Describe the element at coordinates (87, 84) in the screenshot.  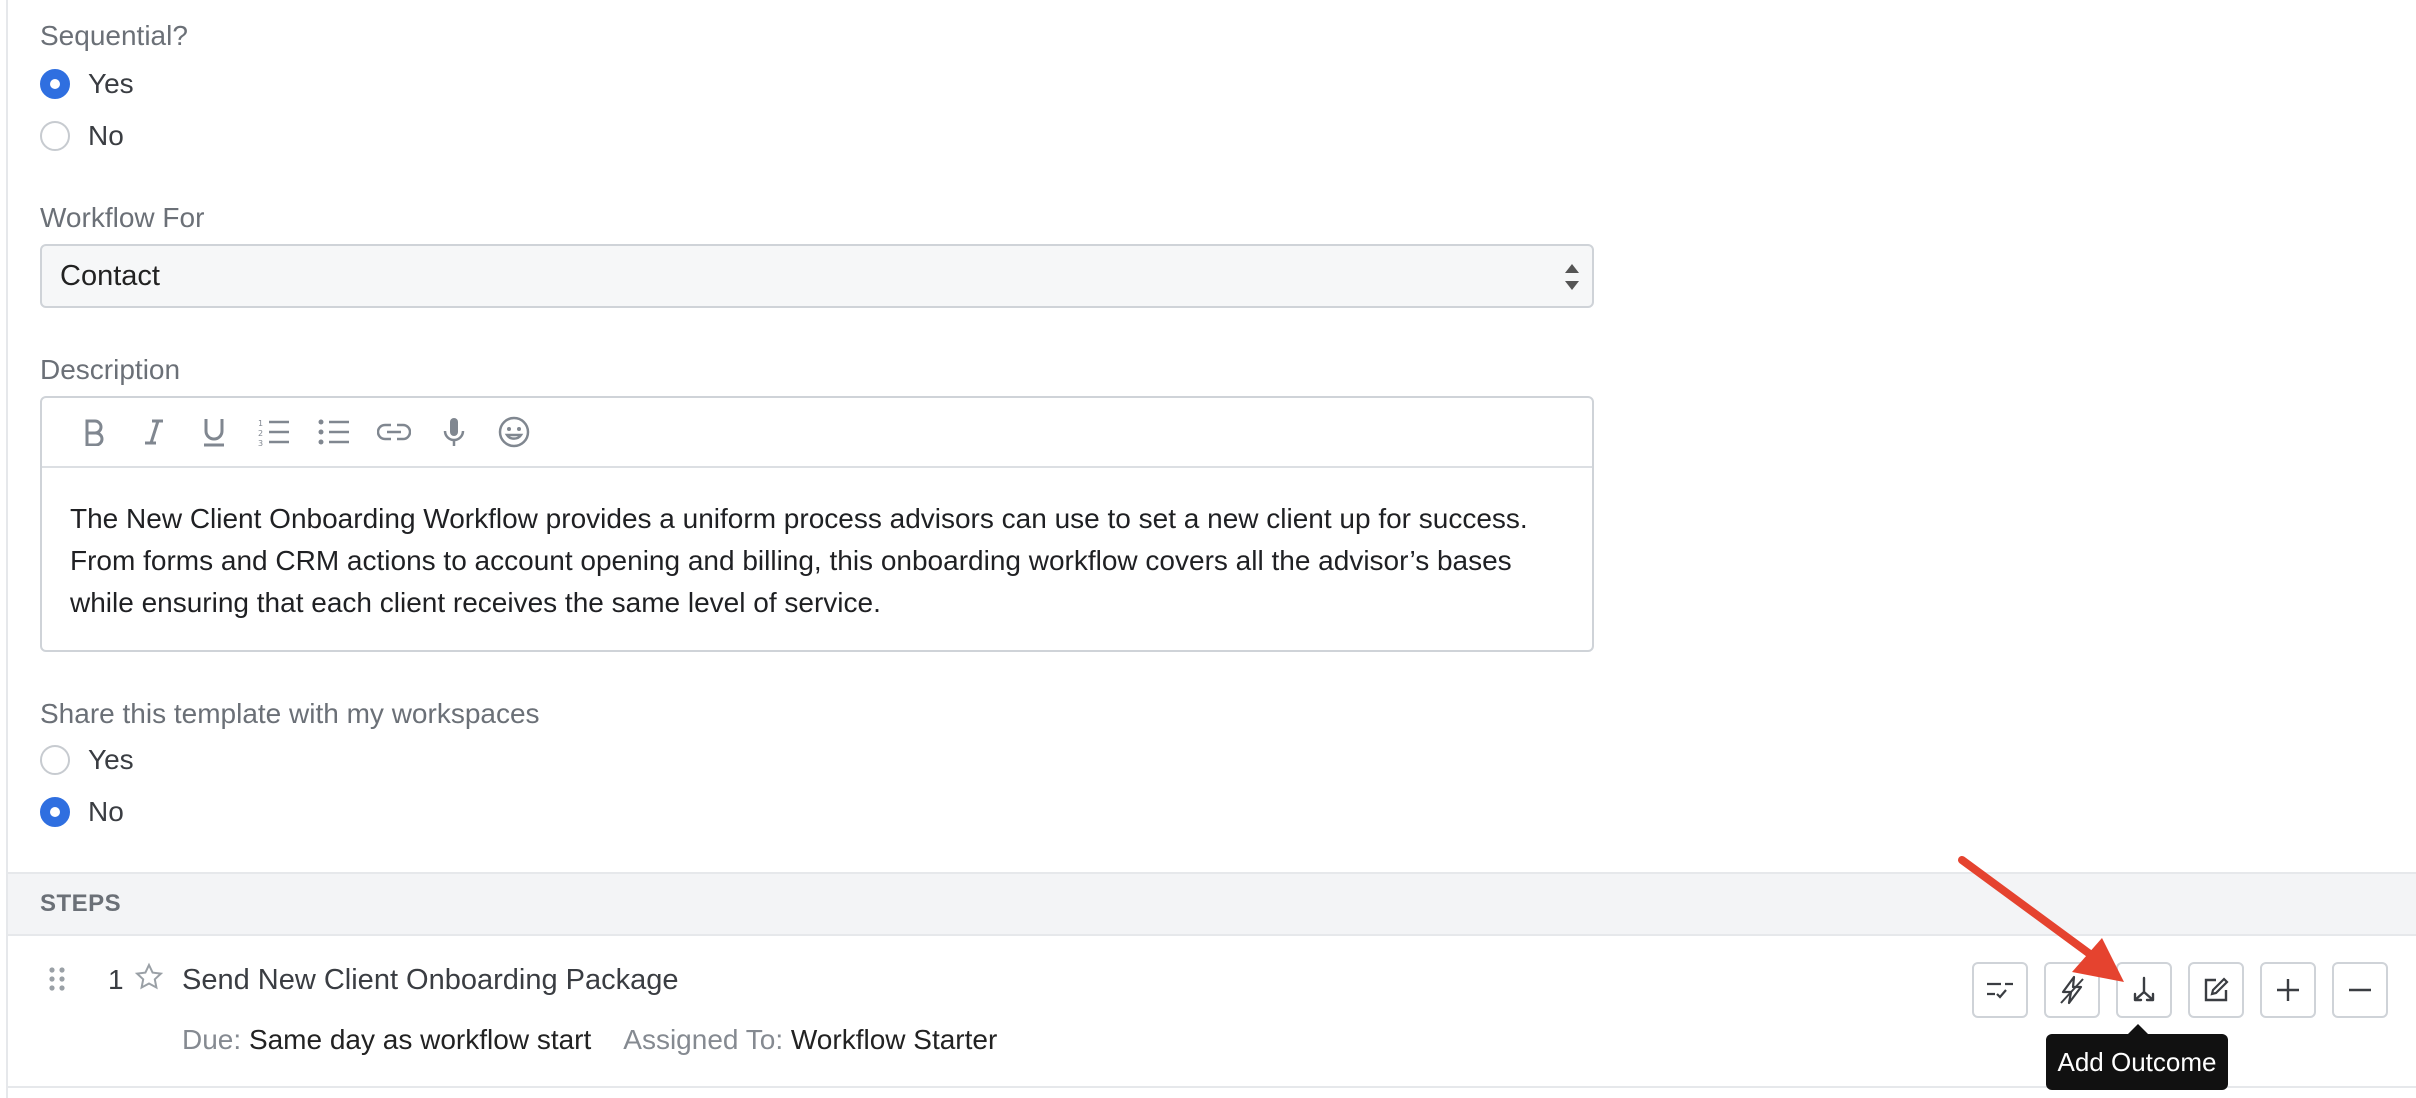
I see `sequential-yes-option: Yes` at that location.